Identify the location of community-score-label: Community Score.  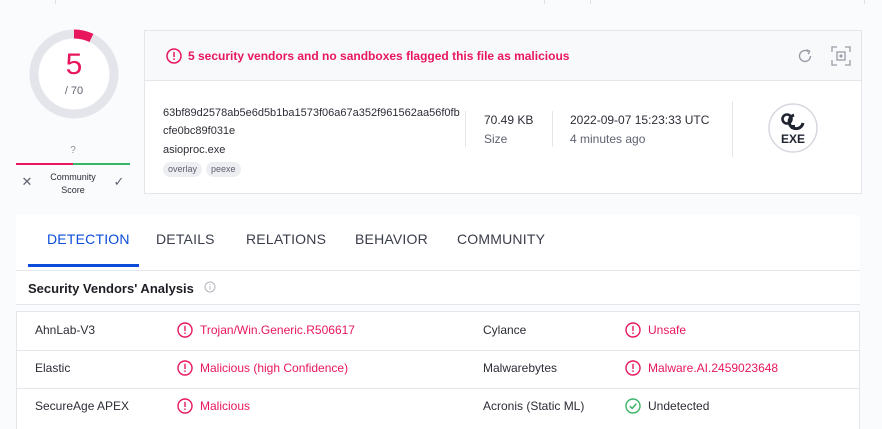
(73, 183).